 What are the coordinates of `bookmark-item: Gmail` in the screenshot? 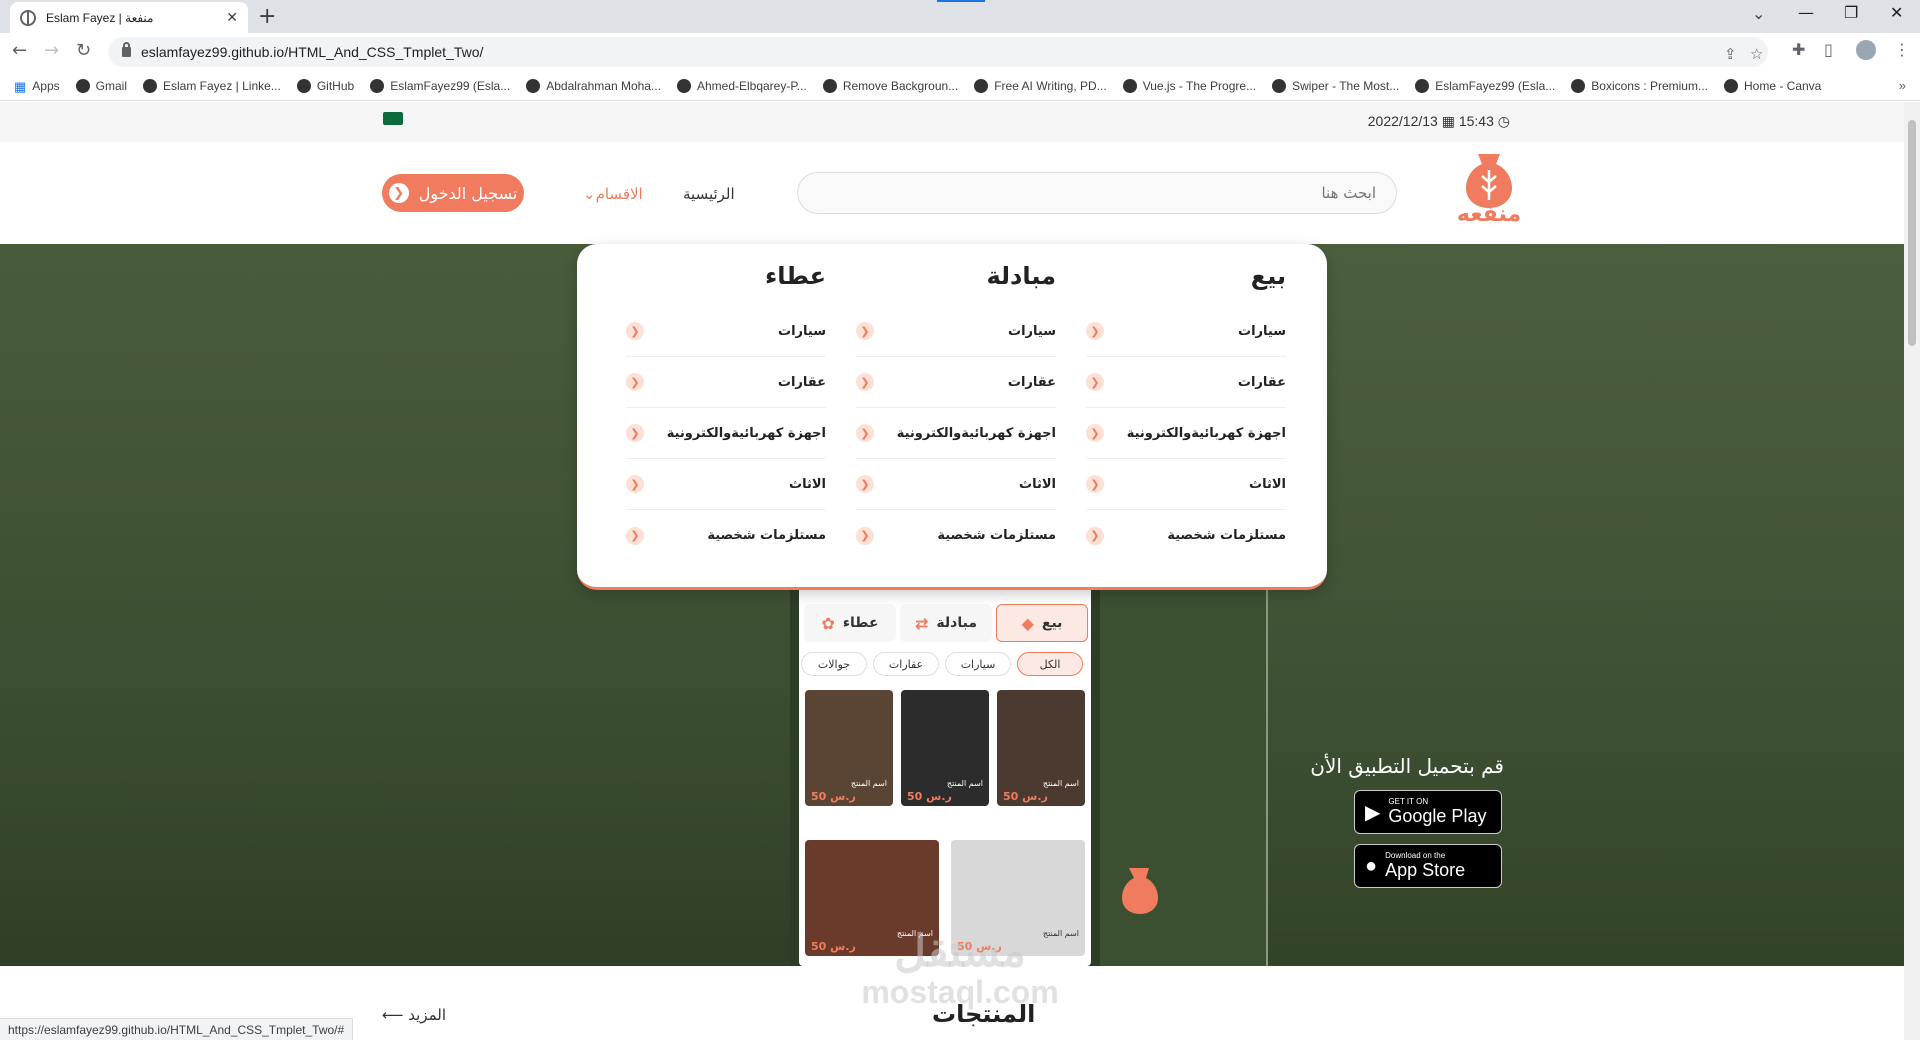 It's located at (101, 85).